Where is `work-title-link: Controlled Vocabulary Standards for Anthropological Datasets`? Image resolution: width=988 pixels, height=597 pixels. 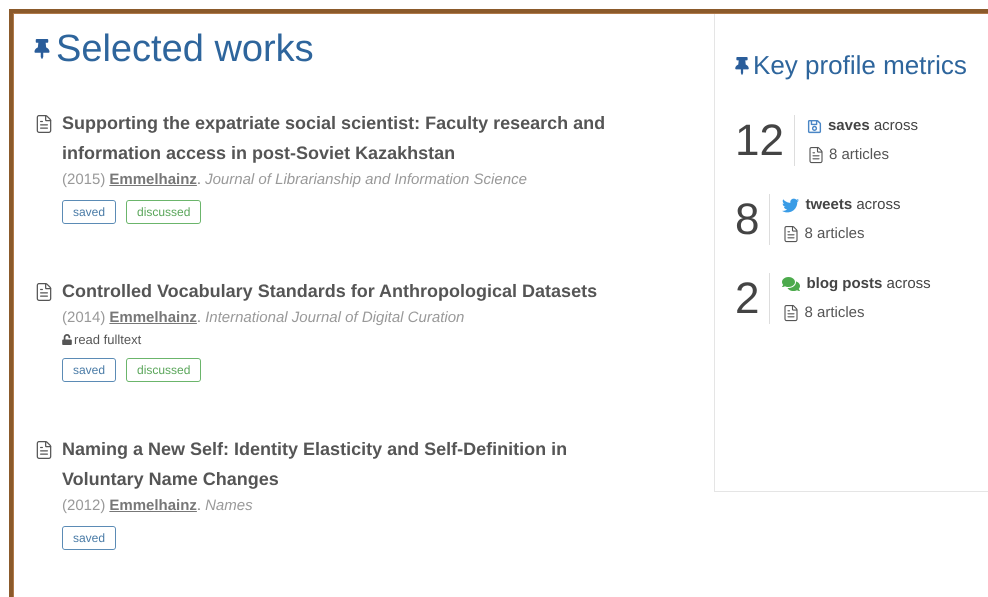 work-title-link: Controlled Vocabulary Standards for Anthropological Datasets is located at coordinates (347, 291).